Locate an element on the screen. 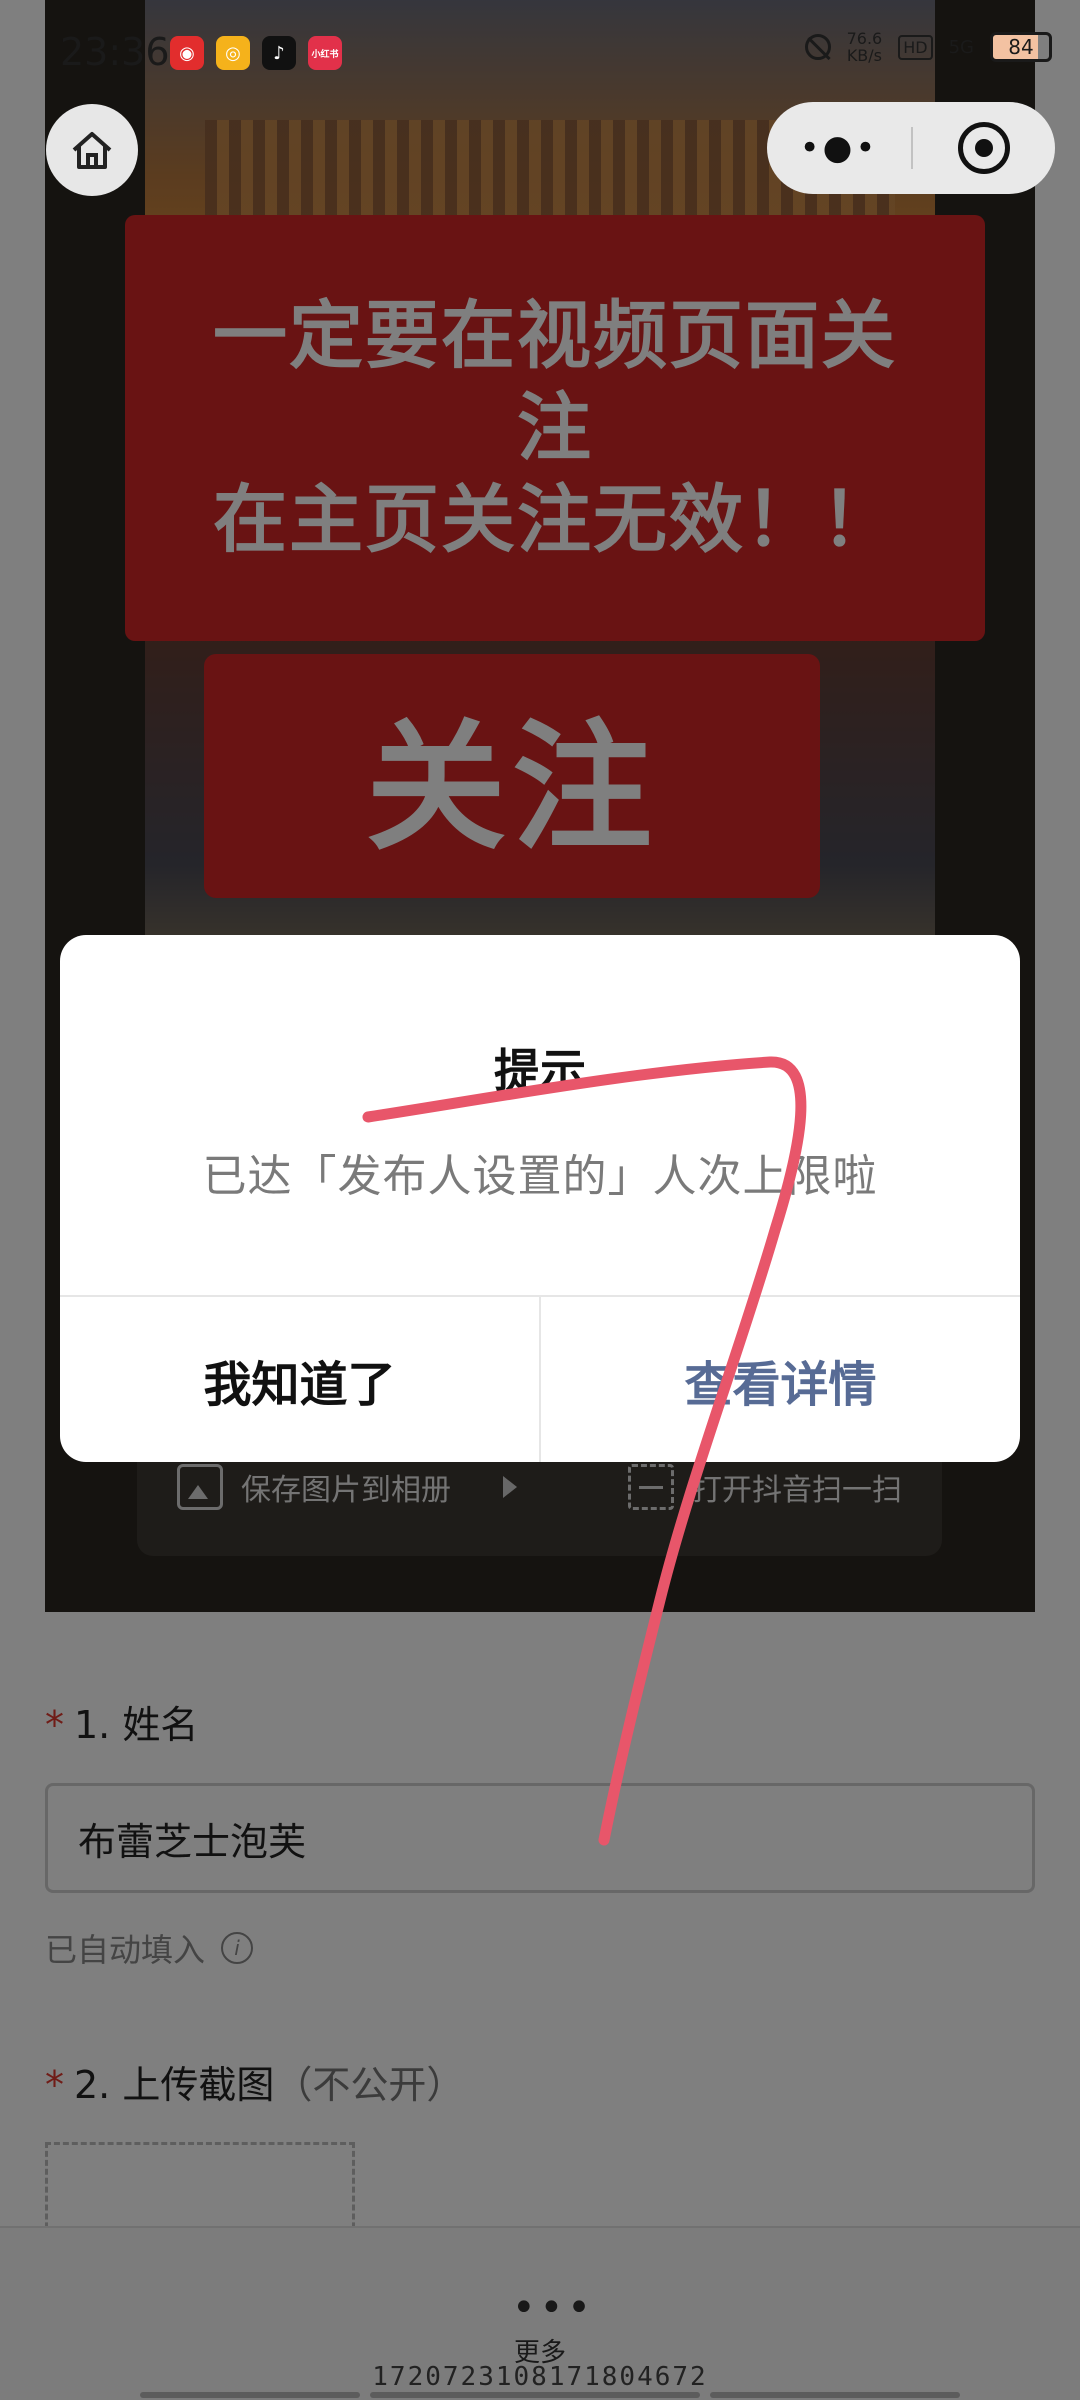 The width and height of the screenshot is (1080, 2400). view-details-button: 查看详情 is located at coordinates (780, 1379).